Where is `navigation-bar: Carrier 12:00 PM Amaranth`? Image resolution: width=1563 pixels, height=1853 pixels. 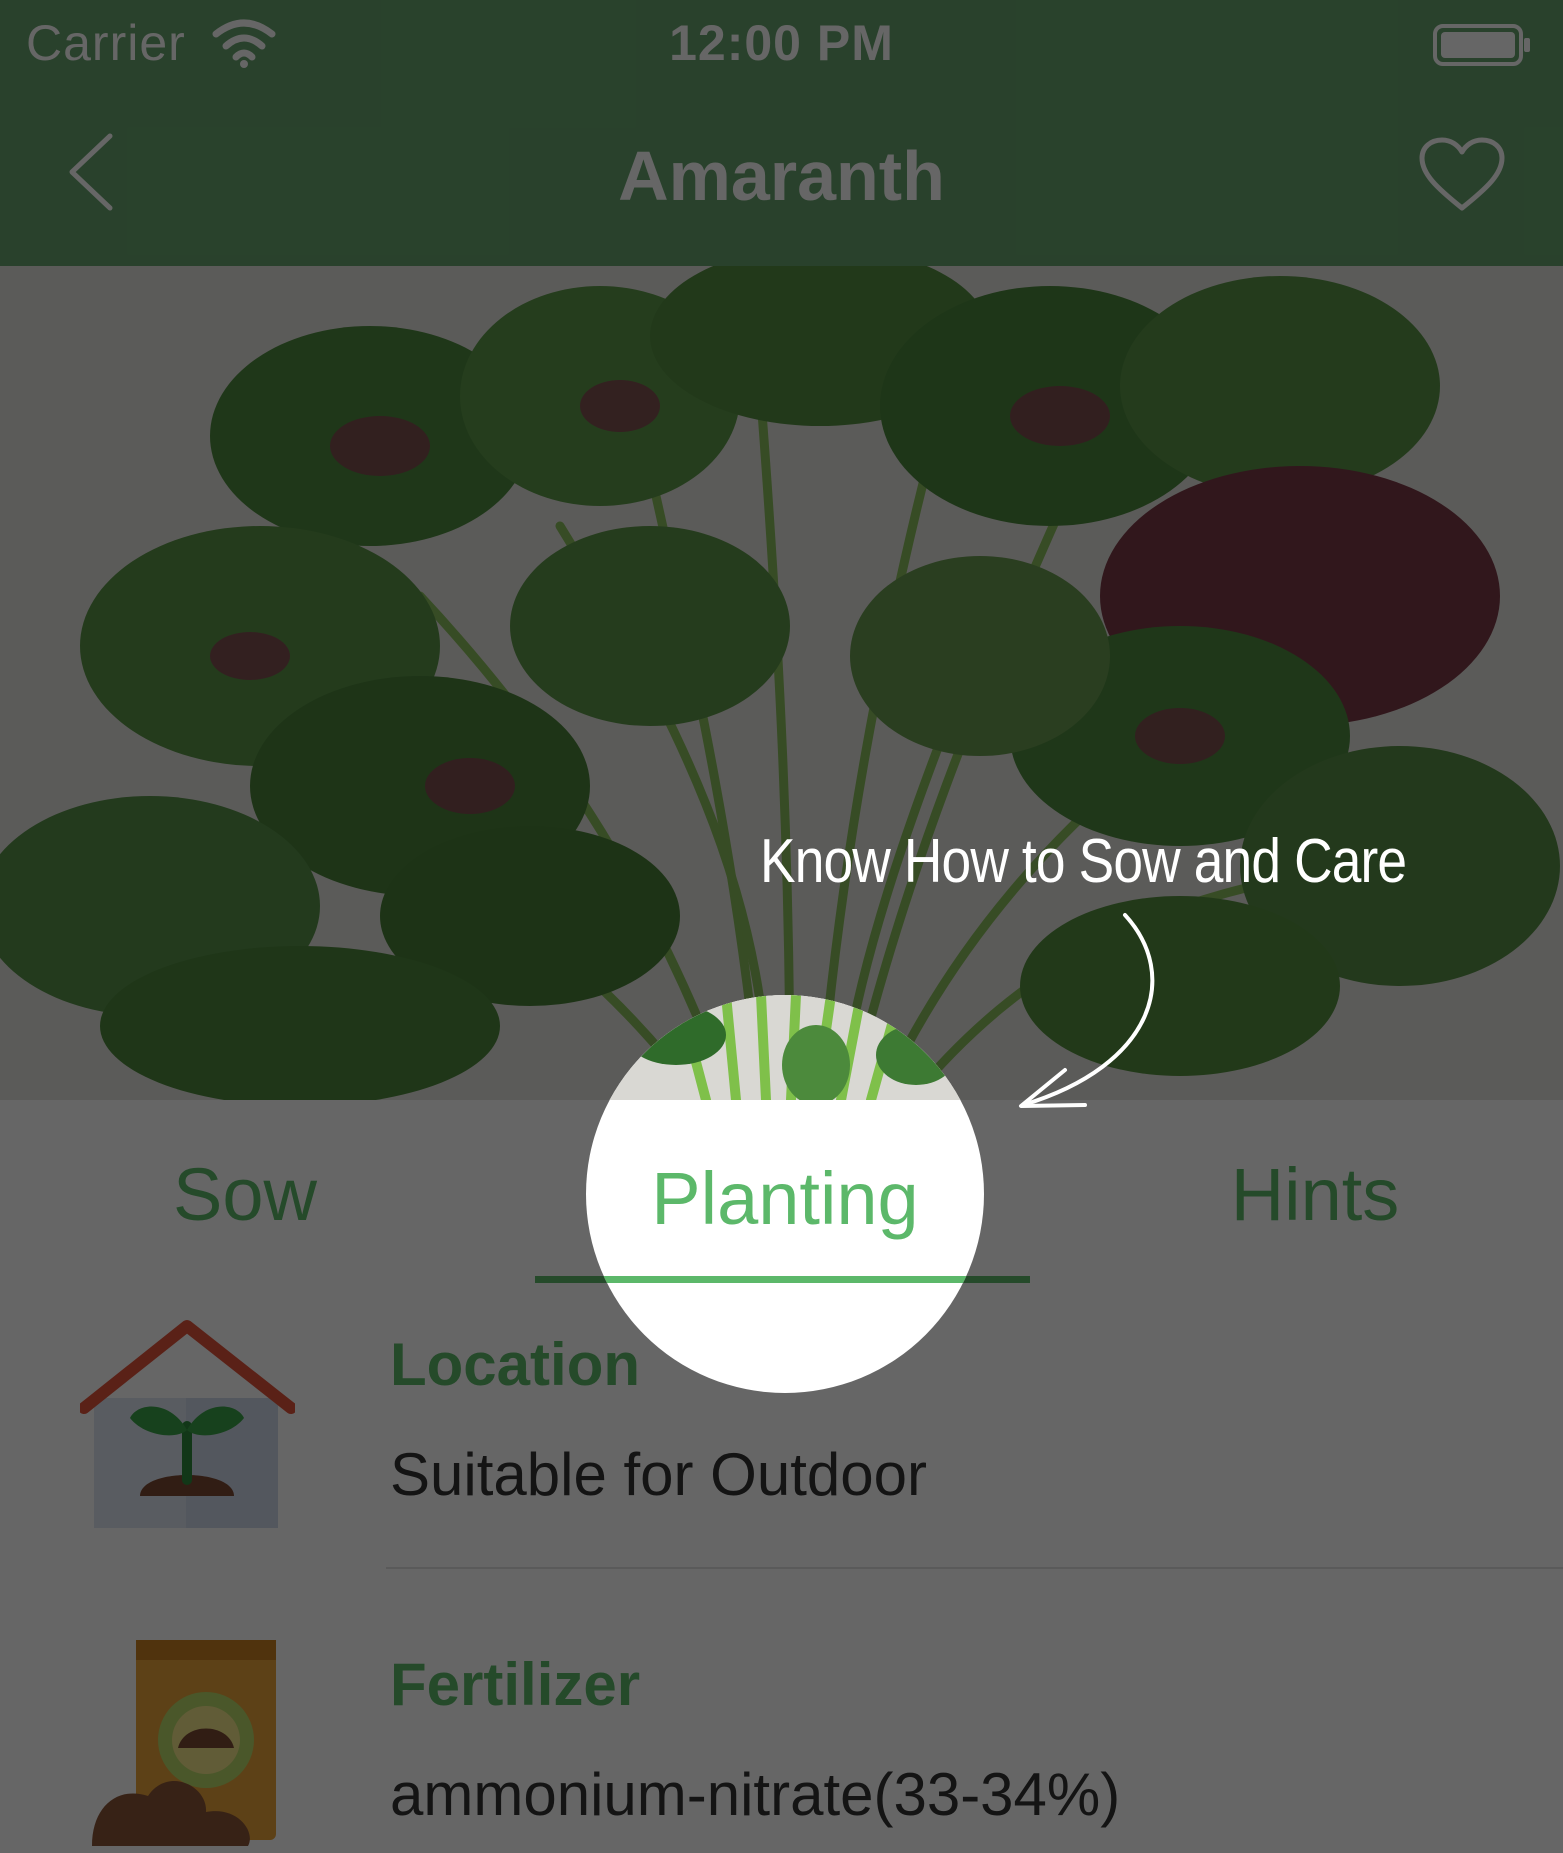
navigation-bar: Carrier 12:00 PM Amaranth is located at coordinates (781, 133).